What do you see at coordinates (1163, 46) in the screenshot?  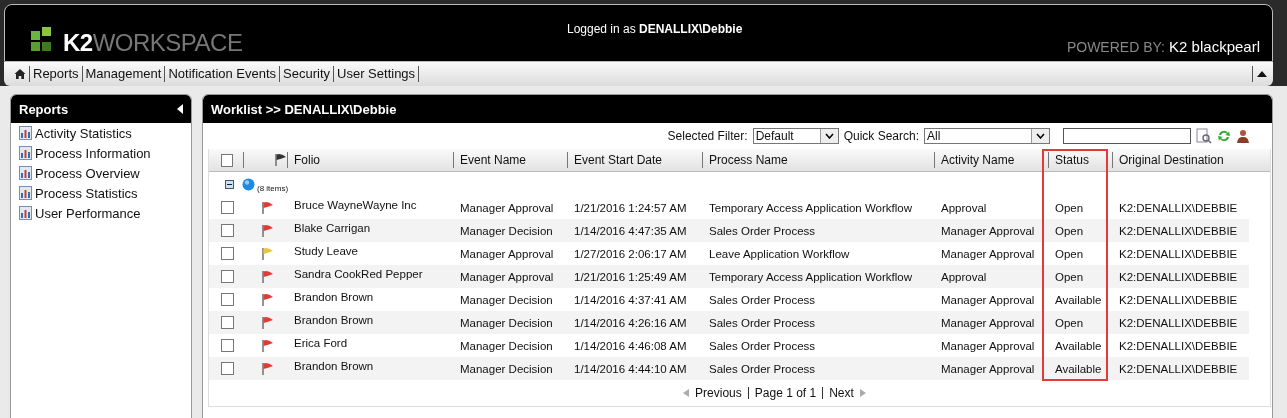 I see `powered-by-text: POWERED BY: K2 blackpearl` at bounding box center [1163, 46].